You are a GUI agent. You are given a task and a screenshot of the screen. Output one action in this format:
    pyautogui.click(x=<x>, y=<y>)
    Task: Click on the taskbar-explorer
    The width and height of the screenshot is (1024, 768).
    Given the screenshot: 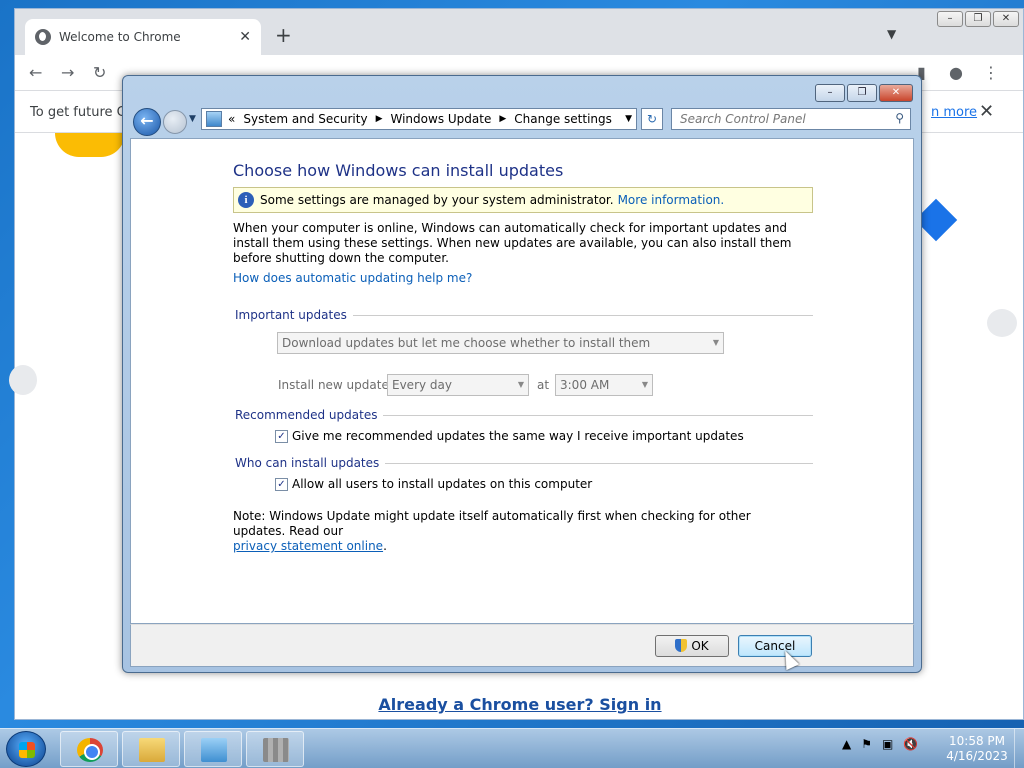 What is the action you would take?
    pyautogui.click(x=151, y=749)
    